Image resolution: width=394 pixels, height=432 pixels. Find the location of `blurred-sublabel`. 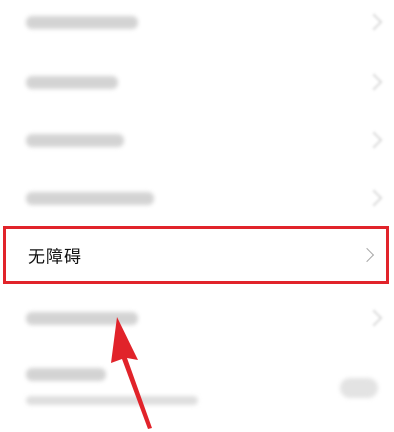

blurred-sublabel is located at coordinates (112, 400).